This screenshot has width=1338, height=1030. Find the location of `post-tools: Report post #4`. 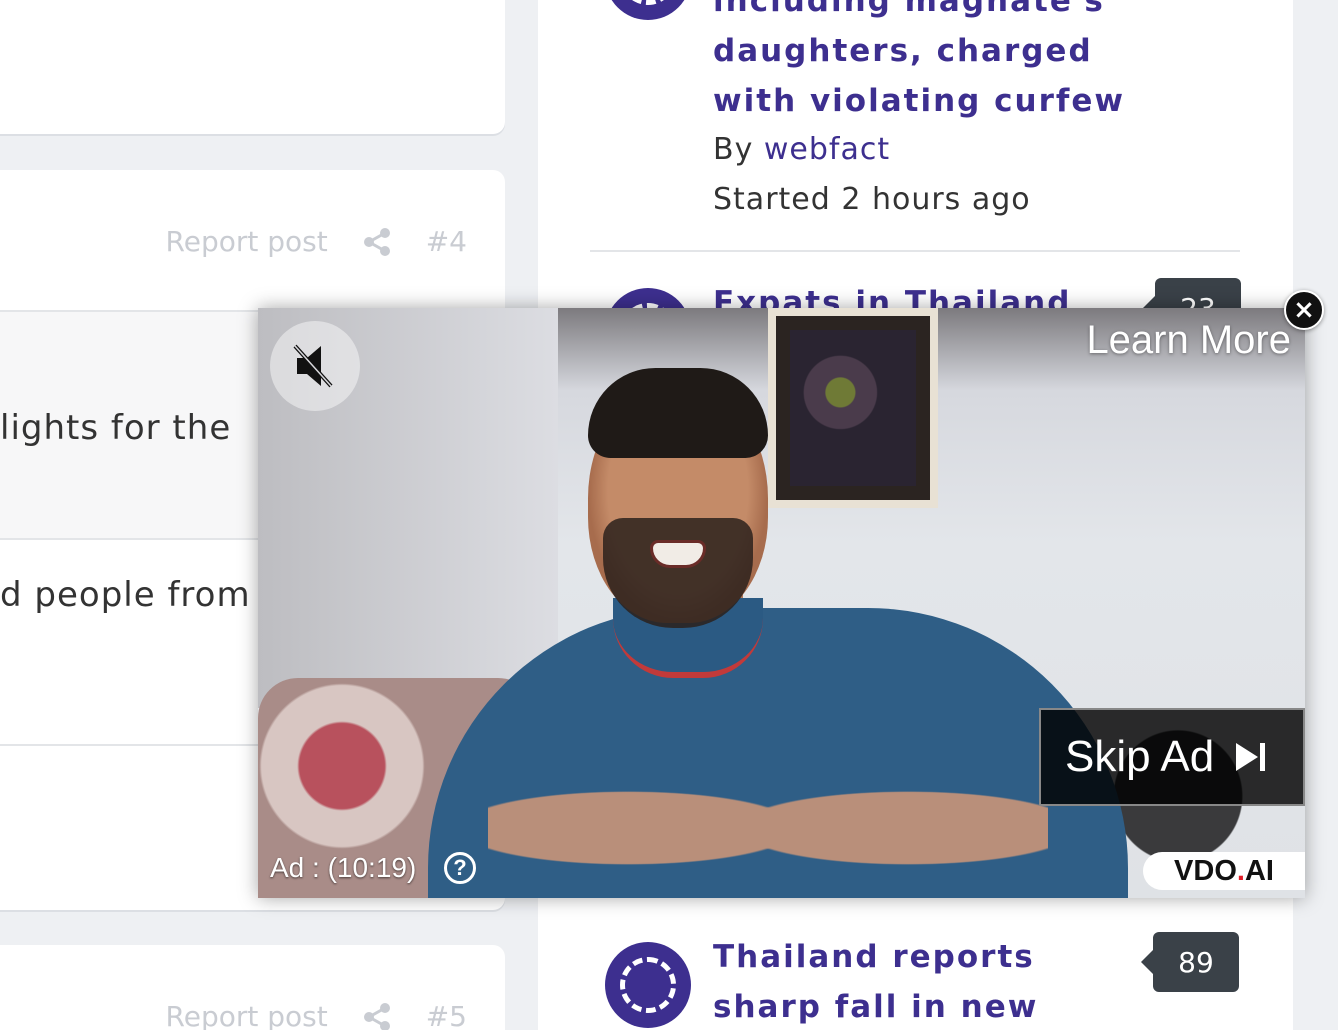

post-tools: Report post #4 is located at coordinates (316, 241).